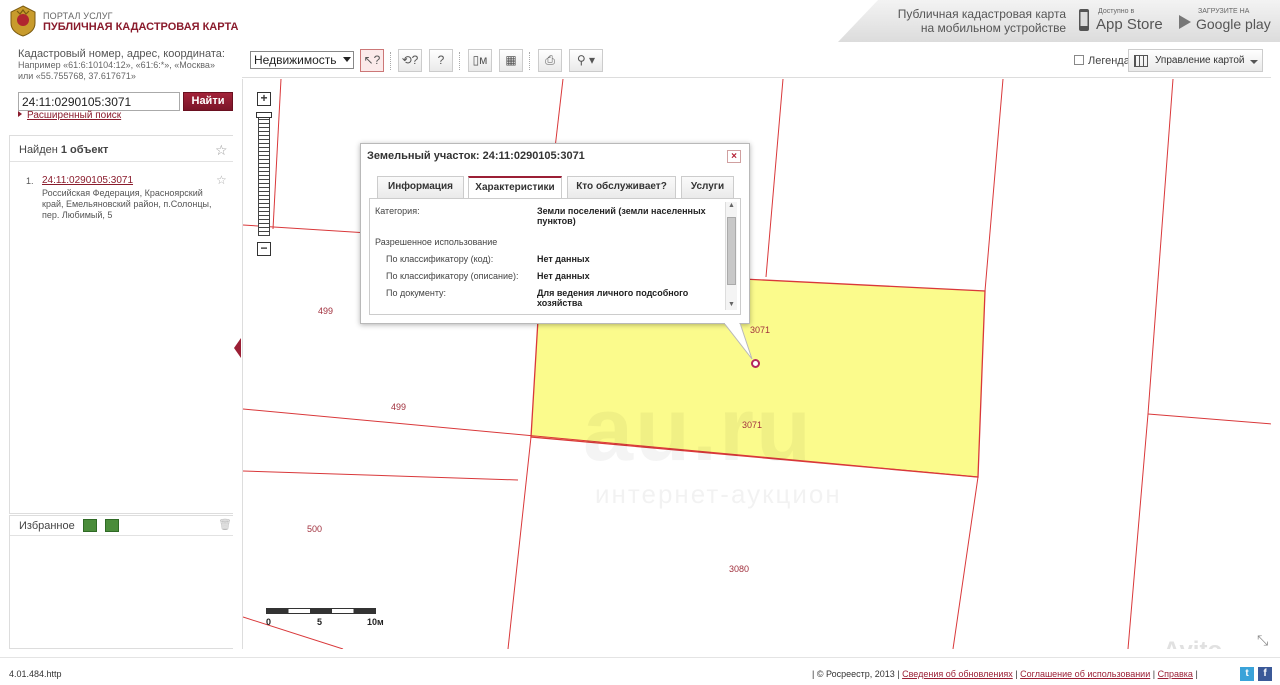  Describe the element at coordinates (511, 60) in the screenshot. I see `measure-area-icon: ▦` at that location.